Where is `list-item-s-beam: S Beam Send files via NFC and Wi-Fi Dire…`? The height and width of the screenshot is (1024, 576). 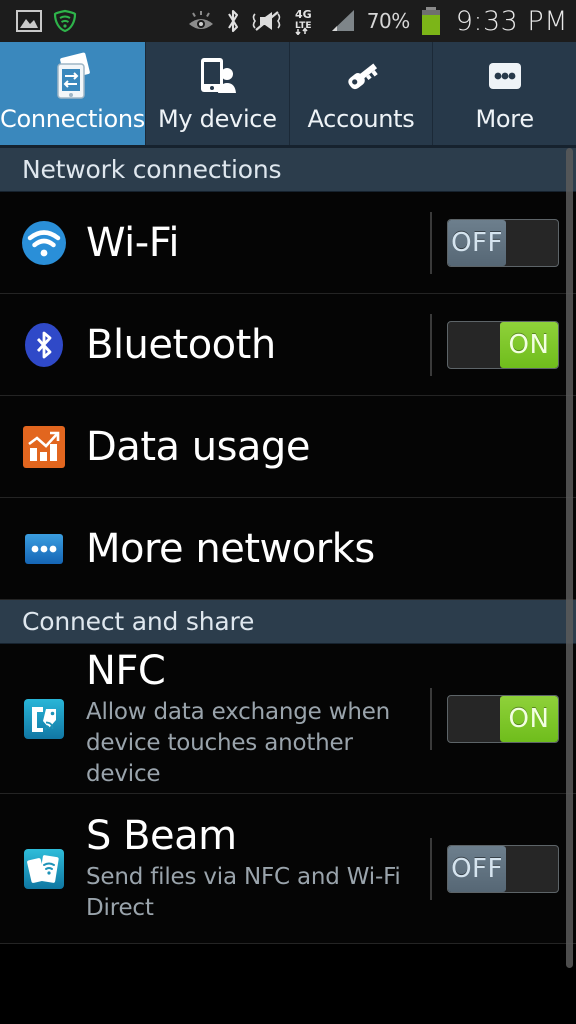
list-item-s-beam: S Beam Send files via NFC and Wi-Fi Dire… is located at coordinates (288, 869).